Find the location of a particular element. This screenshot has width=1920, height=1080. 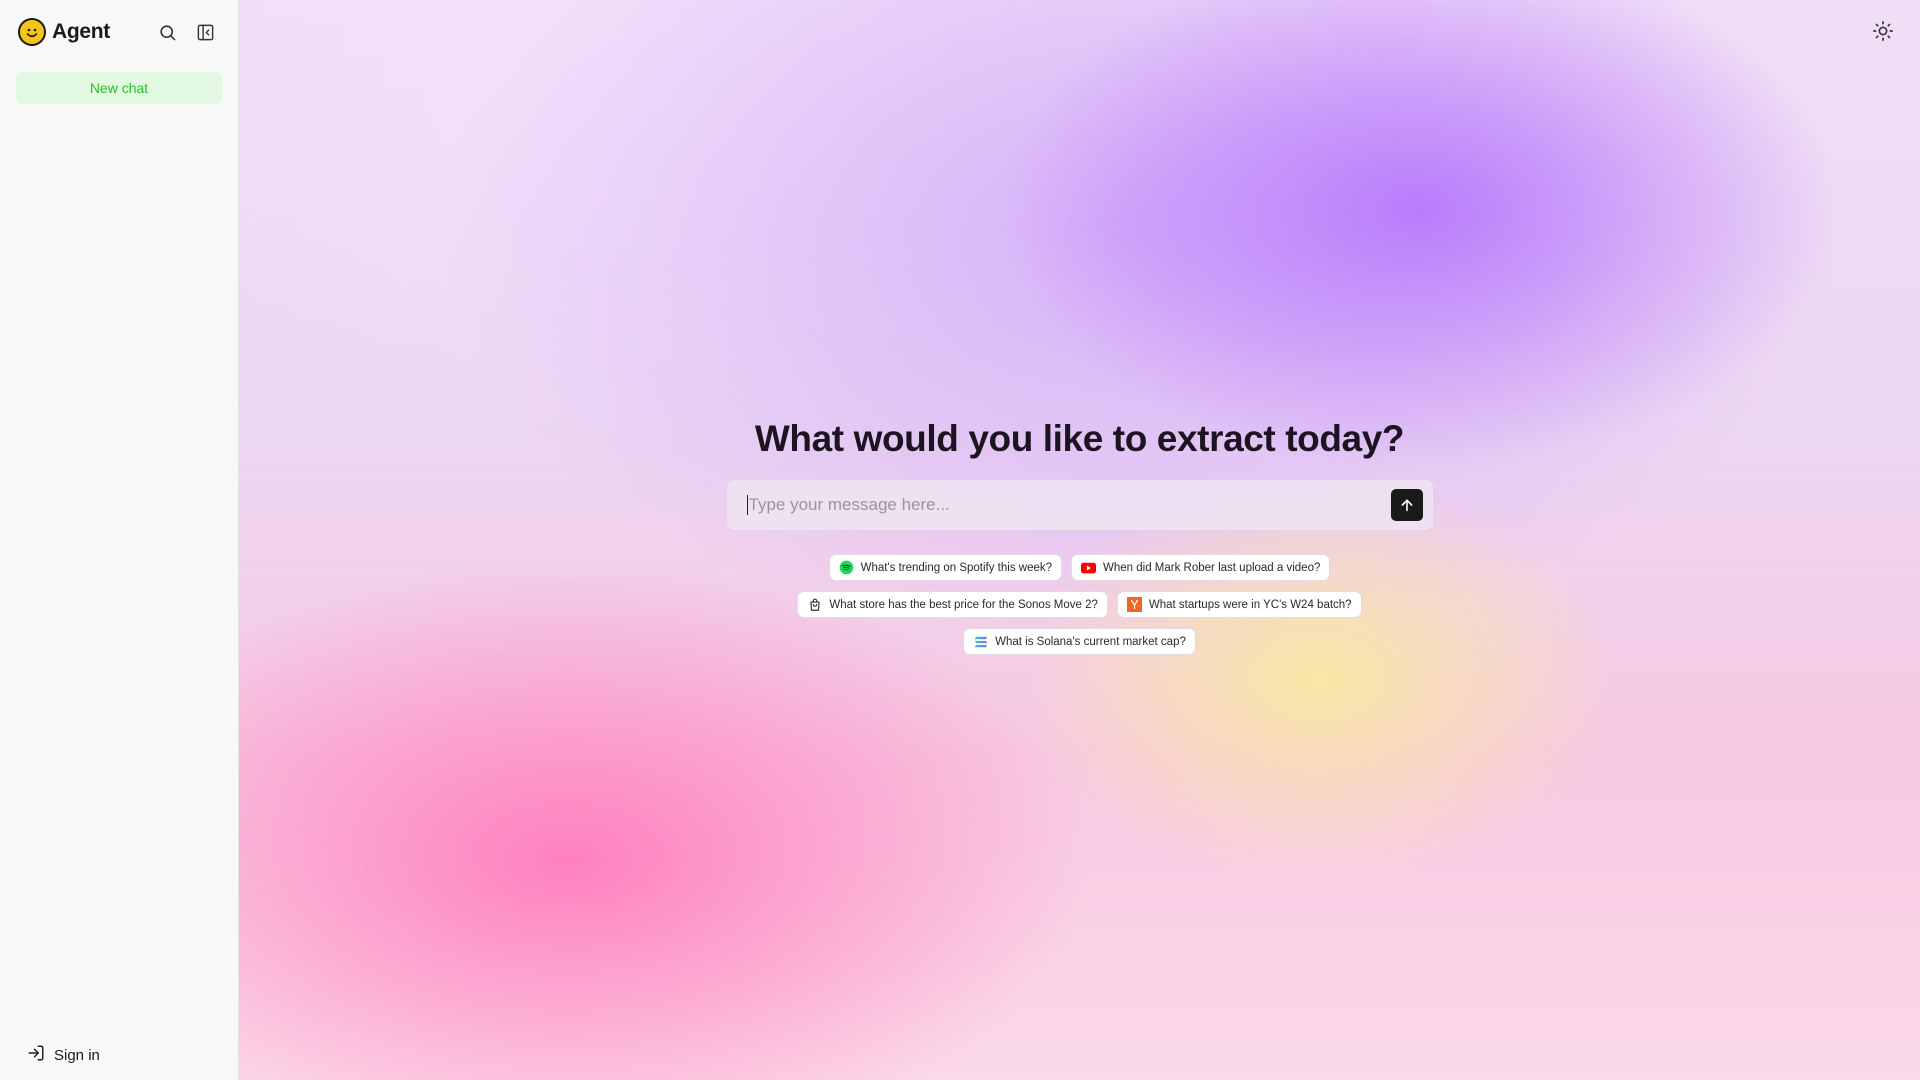

message-composer is located at coordinates (1079, 505).